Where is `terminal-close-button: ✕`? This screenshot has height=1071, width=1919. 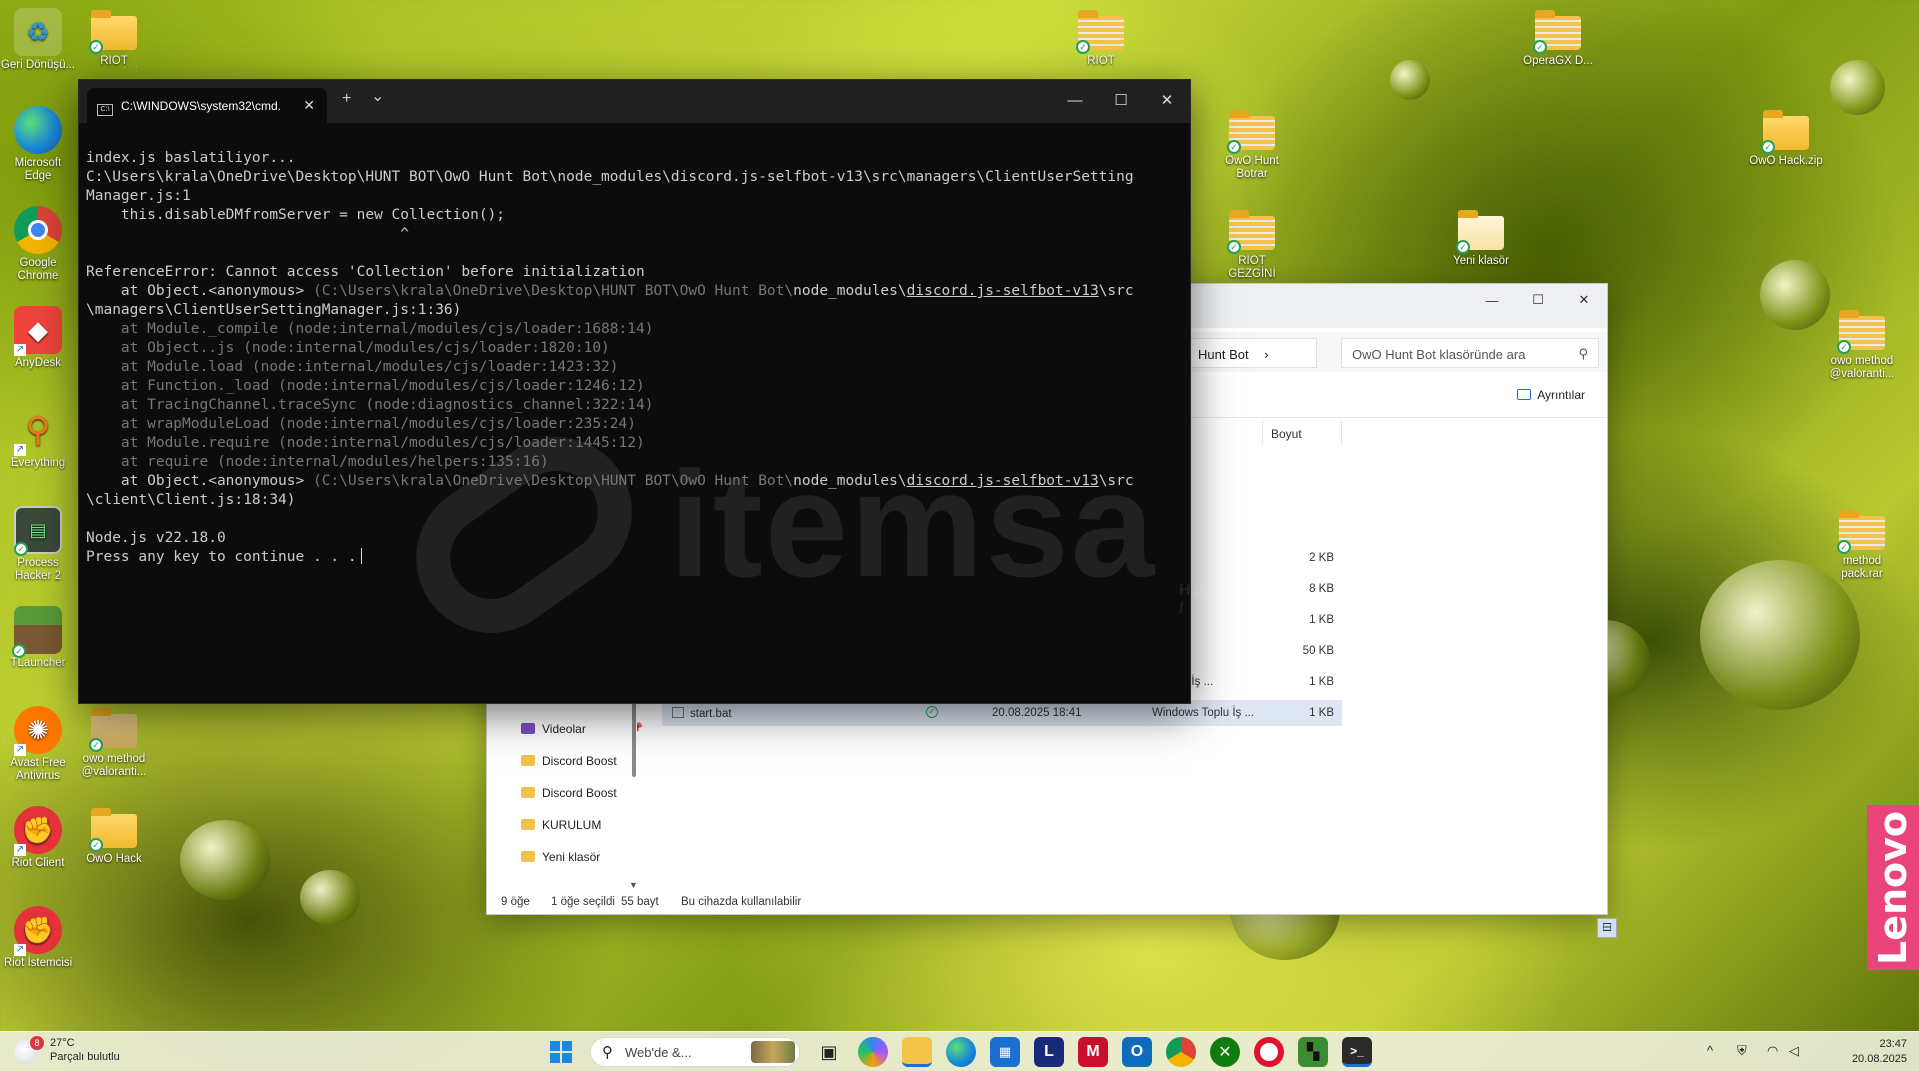 terminal-close-button: ✕ is located at coordinates (1167, 100).